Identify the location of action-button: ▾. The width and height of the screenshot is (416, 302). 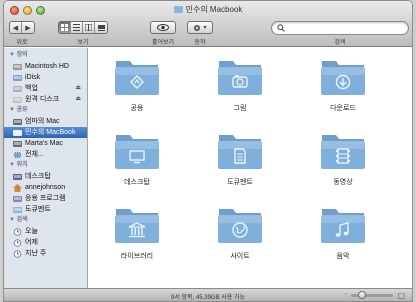
(200, 27).